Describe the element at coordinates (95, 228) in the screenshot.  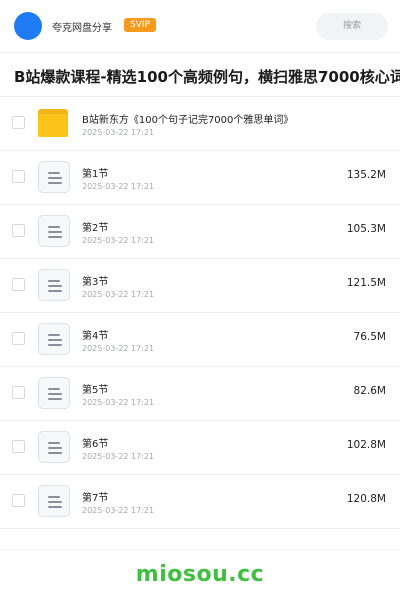
I see `file-name: 第2节` at that location.